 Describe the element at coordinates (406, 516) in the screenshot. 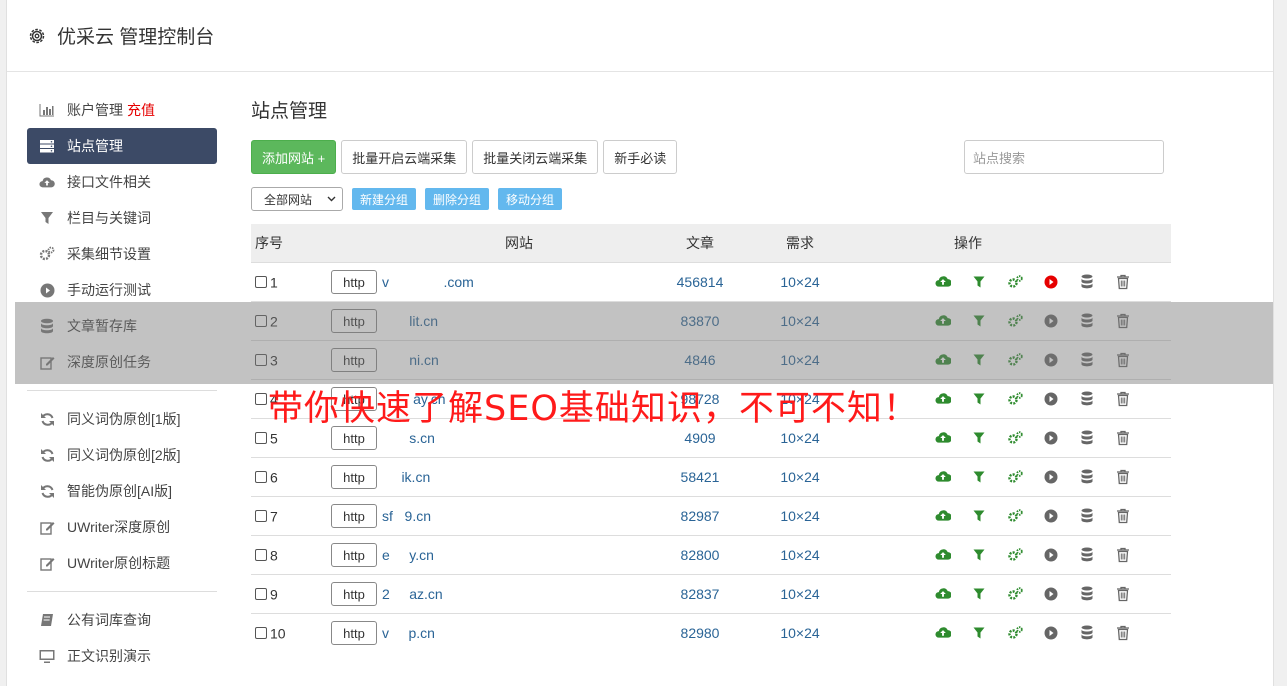

I see `site-domain-link: sf 9.cn` at that location.